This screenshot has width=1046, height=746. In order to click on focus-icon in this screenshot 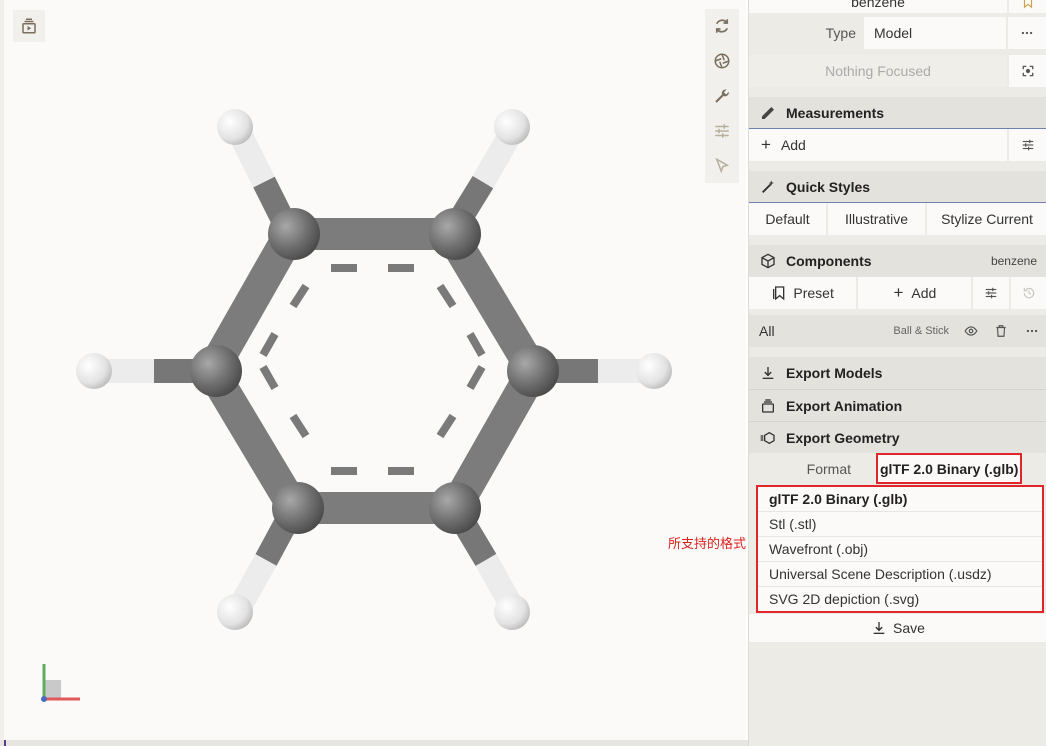, I will do `click(1027, 71)`.